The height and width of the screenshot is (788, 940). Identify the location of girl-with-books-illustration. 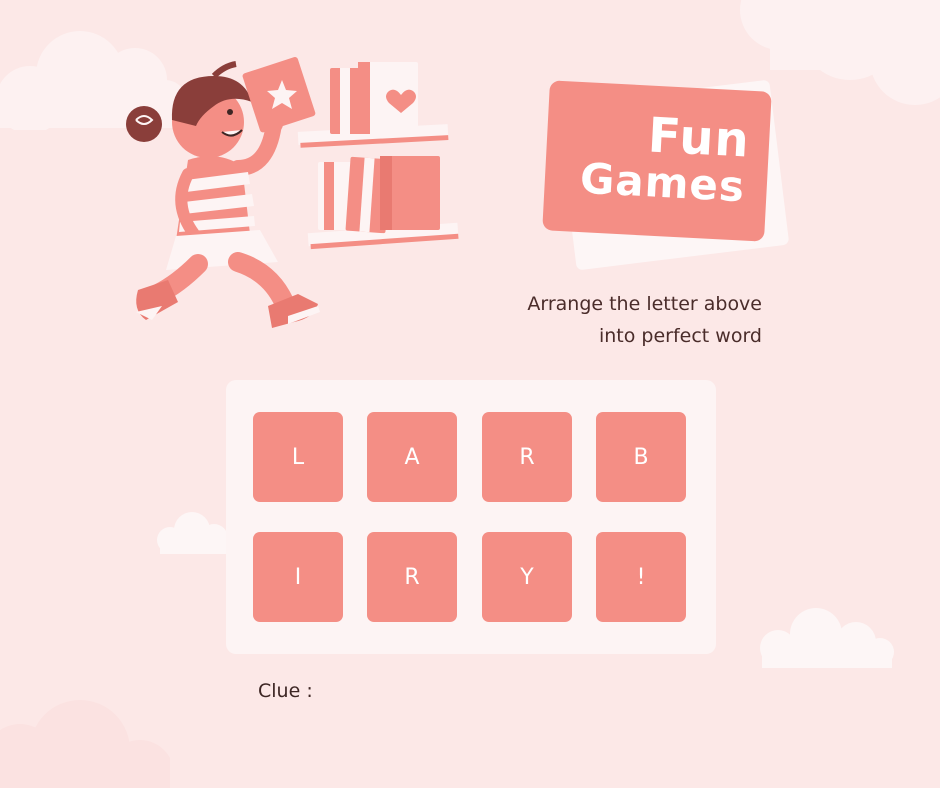
(292, 192).